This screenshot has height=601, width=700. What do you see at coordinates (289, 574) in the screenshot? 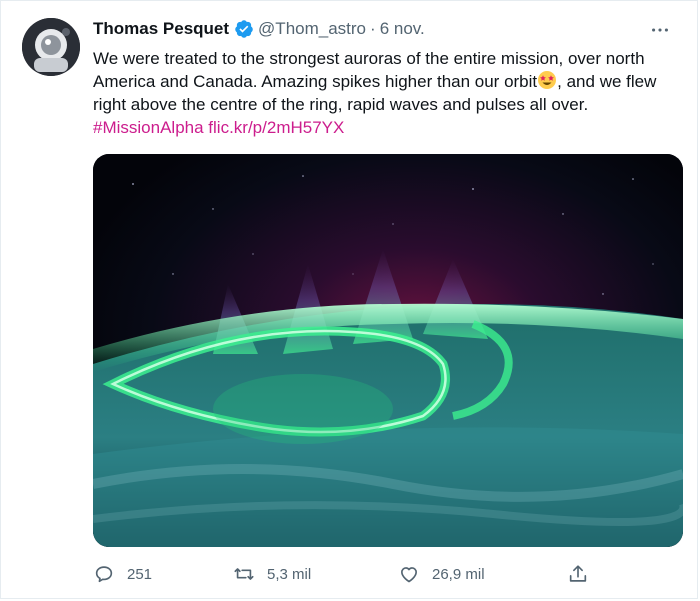
I see `retweet-count: 5,3 mil` at bounding box center [289, 574].